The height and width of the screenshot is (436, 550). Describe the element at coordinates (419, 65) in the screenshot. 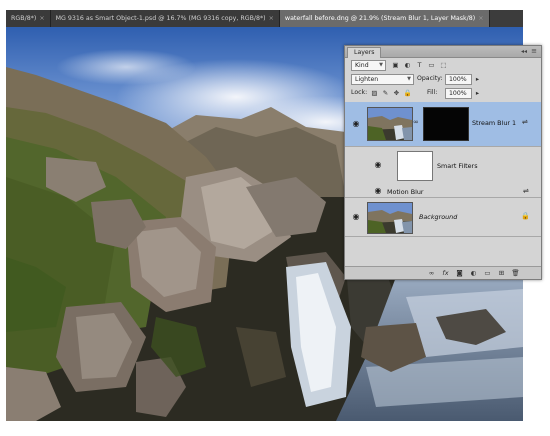

I see `type-filter-icon: T` at that location.